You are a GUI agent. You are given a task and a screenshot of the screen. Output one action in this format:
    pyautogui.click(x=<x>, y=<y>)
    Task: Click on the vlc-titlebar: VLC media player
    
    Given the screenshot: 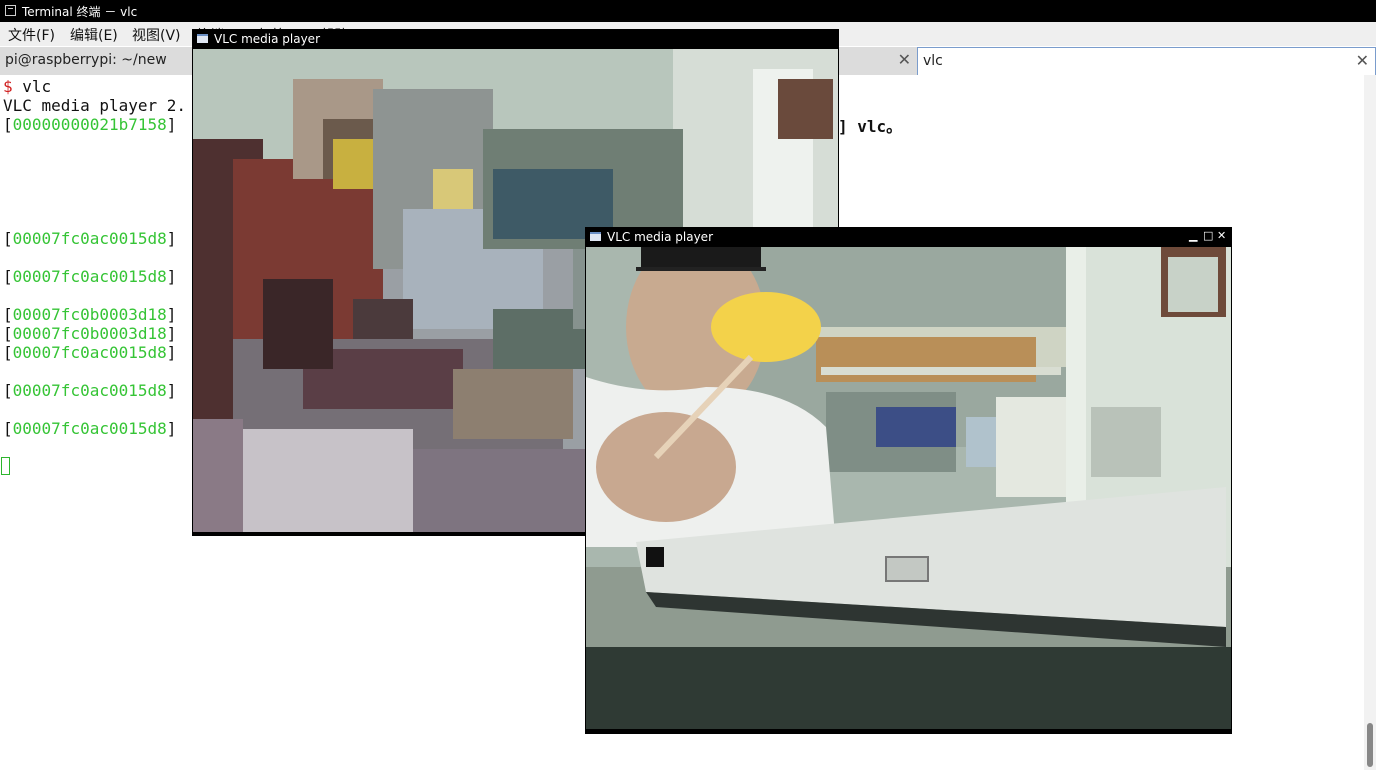 What is the action you would take?
    pyautogui.click(x=515, y=39)
    